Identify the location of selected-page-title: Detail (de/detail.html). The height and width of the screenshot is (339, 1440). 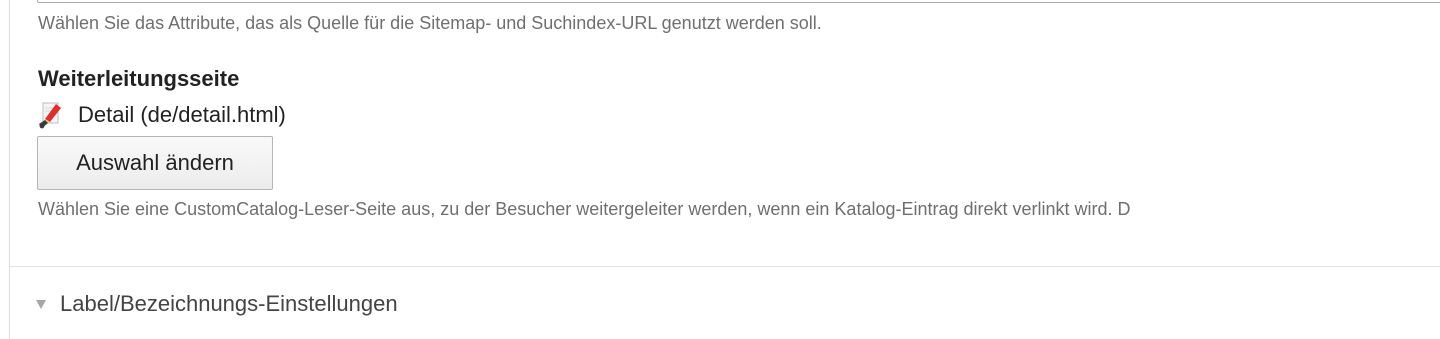
(182, 115).